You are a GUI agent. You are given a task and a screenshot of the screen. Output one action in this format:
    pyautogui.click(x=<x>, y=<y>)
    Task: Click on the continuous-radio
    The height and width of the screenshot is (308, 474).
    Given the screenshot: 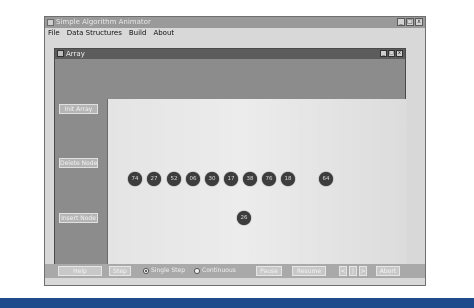 What is the action you would take?
    pyautogui.click(x=197, y=271)
    